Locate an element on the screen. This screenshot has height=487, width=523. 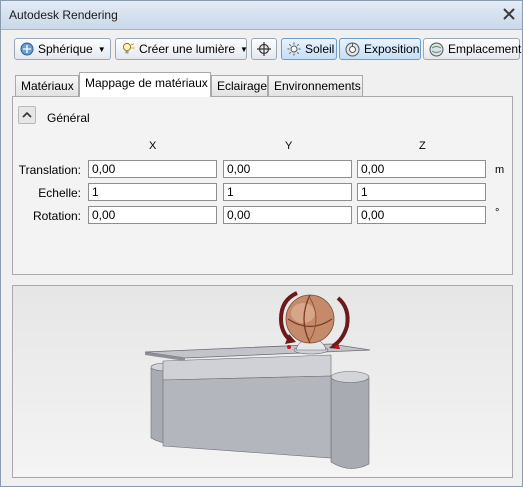
creer-lumiere-button: Créer une lumière ▼ is located at coordinates (181, 49).